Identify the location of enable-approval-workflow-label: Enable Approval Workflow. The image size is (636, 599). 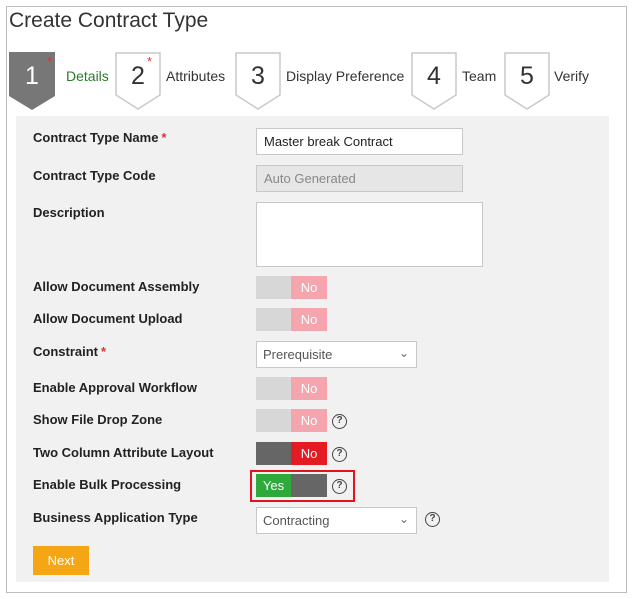
(115, 387).